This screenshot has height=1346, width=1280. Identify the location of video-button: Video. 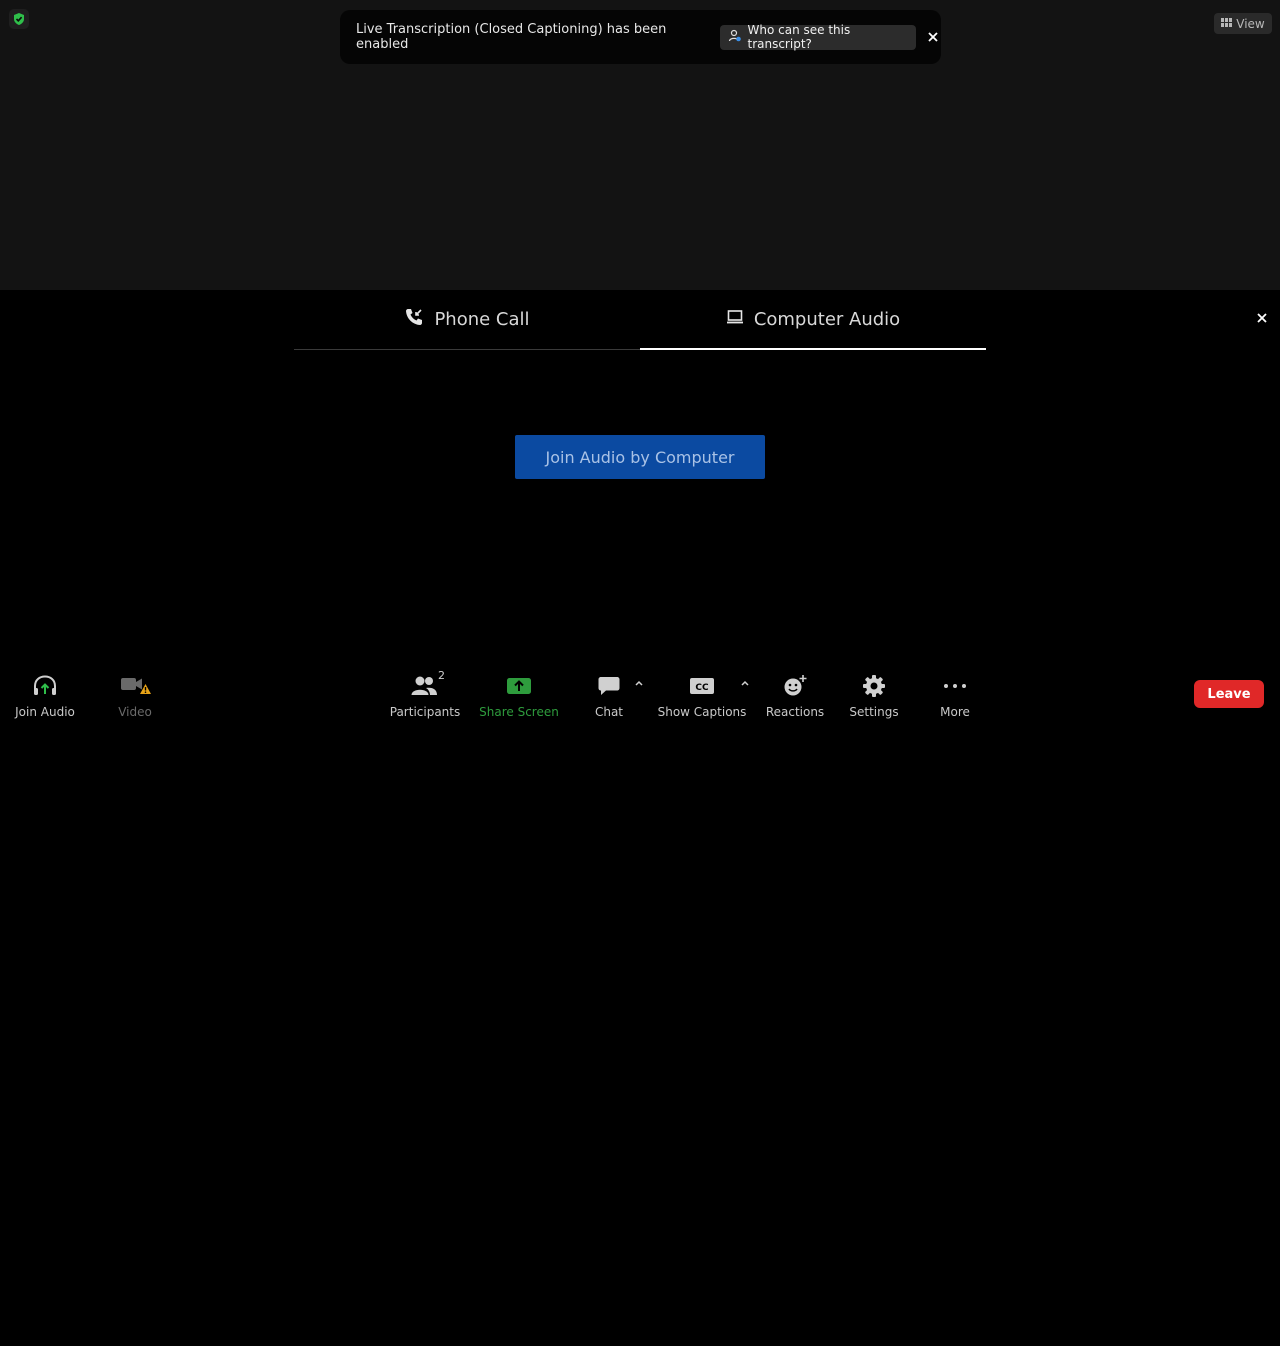
(135, 690).